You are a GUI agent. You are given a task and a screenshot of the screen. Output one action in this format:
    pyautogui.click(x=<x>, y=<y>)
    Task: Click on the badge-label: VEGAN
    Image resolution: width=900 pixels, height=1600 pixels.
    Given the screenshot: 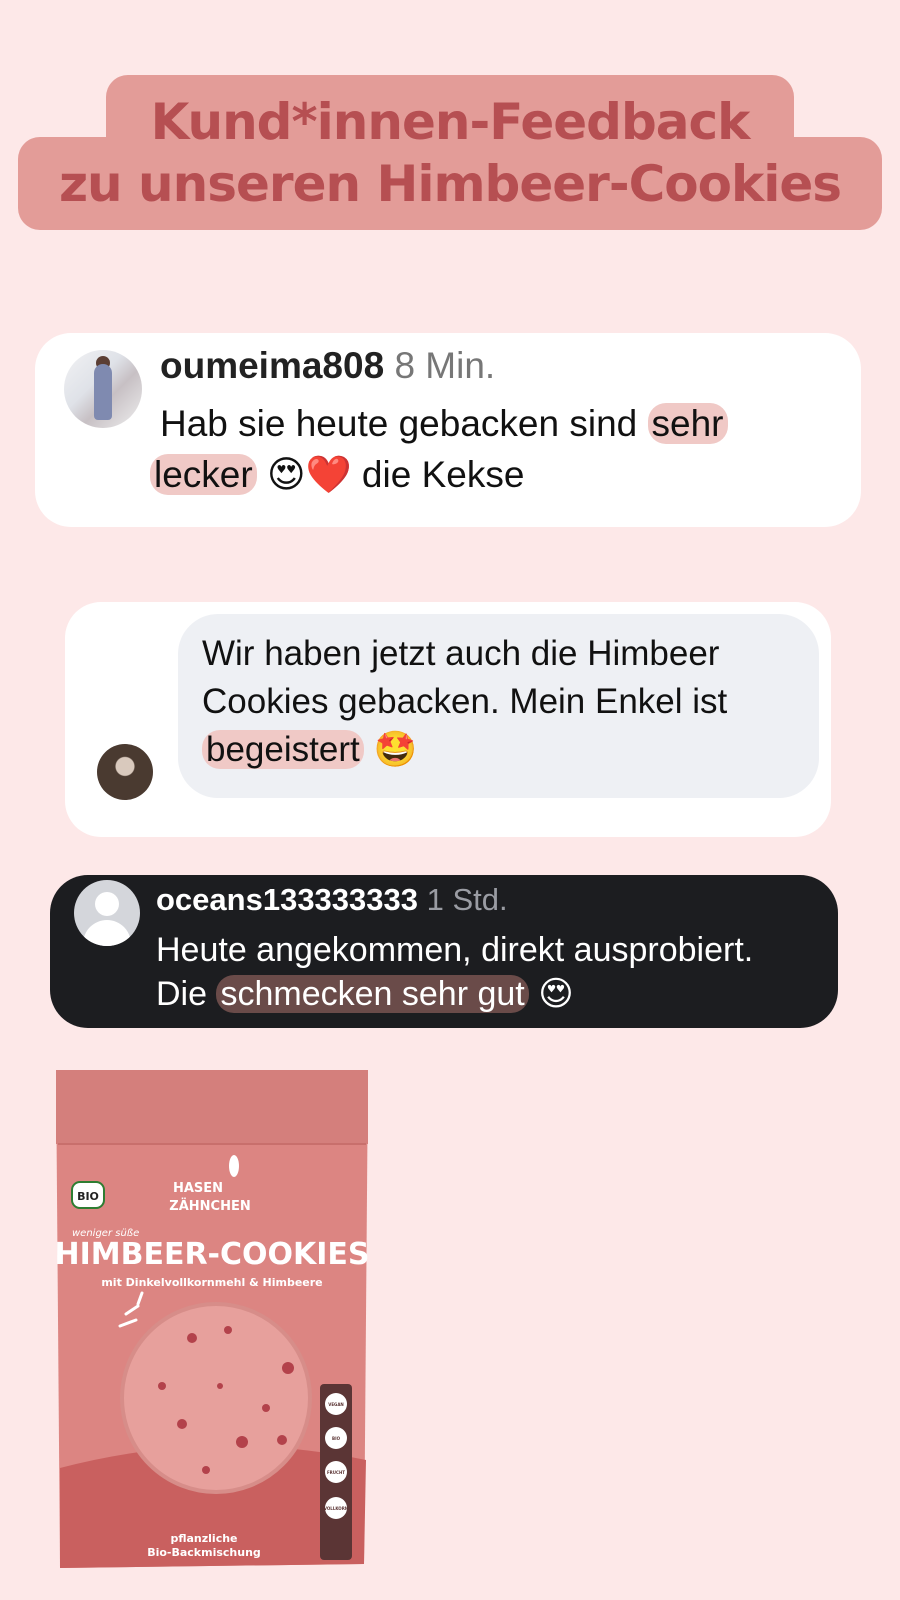 What is the action you would take?
    pyautogui.click(x=336, y=1404)
    